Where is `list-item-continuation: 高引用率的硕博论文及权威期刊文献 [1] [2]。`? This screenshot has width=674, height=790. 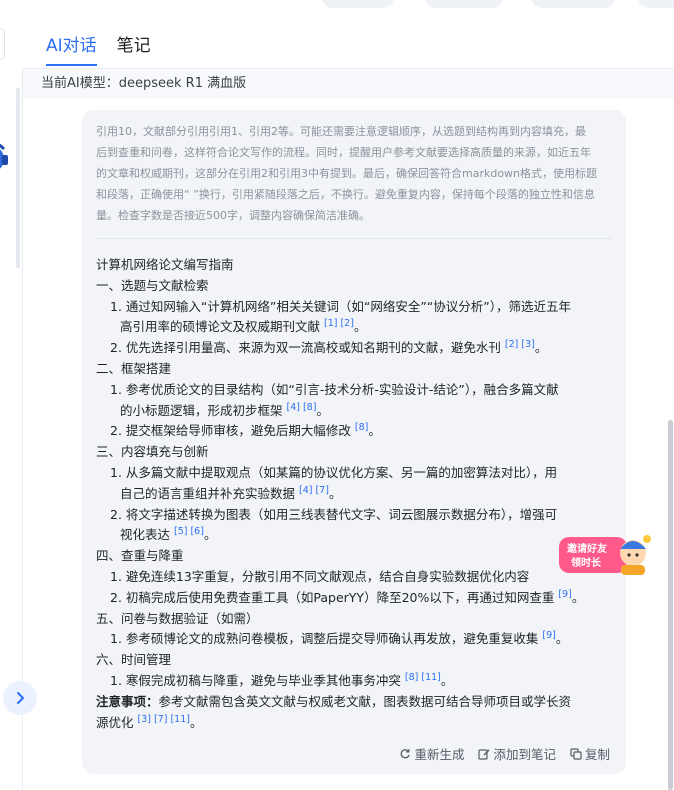
list-item-continuation: 高引用率的硕博论文及权威期刊文献 [1] [2]。 is located at coordinates (243, 326).